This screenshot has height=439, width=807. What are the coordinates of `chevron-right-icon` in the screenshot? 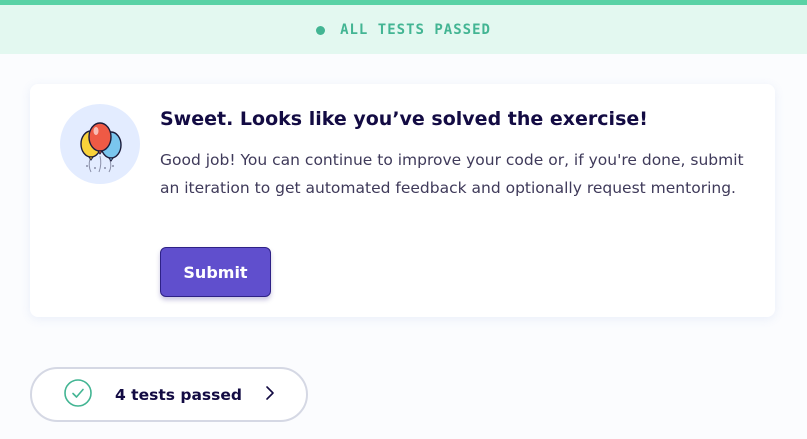 It's located at (259, 395).